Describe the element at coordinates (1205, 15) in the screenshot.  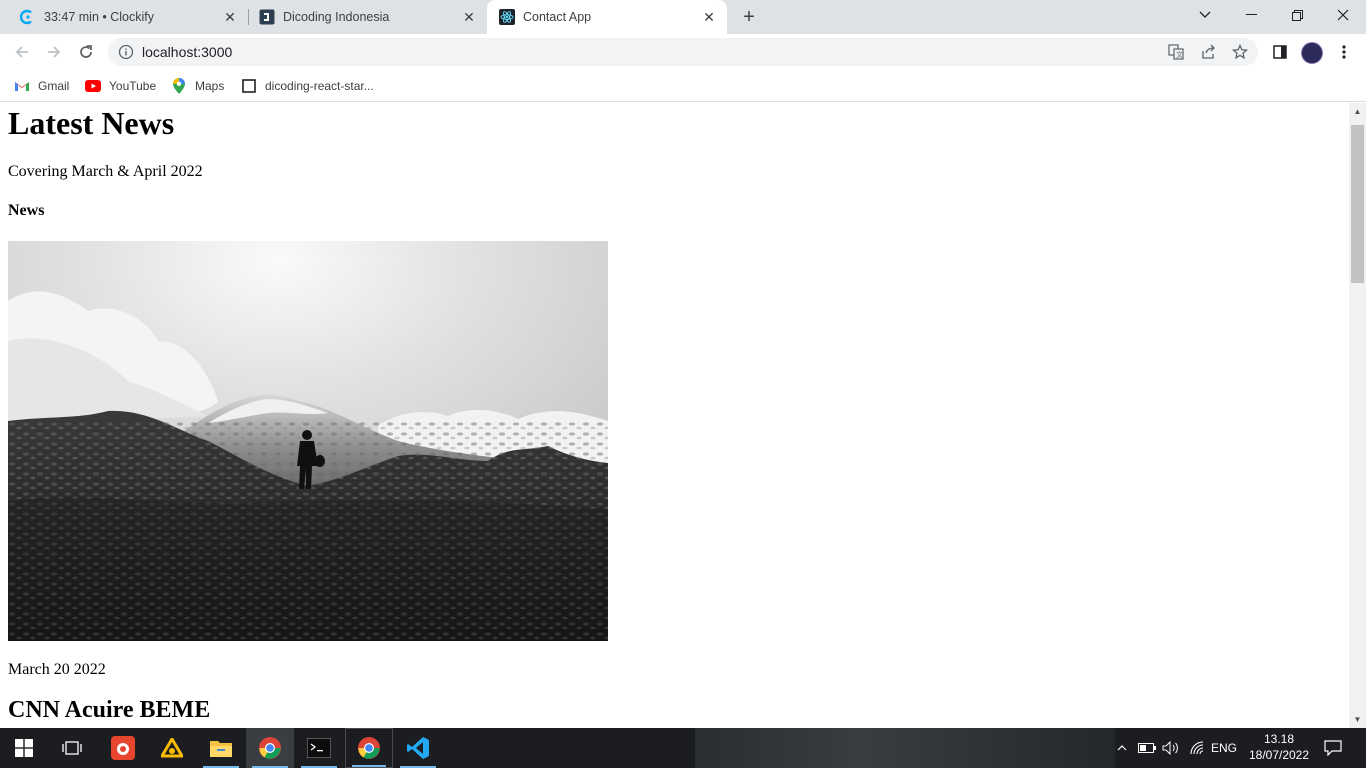
I see `tab-search-icon` at that location.